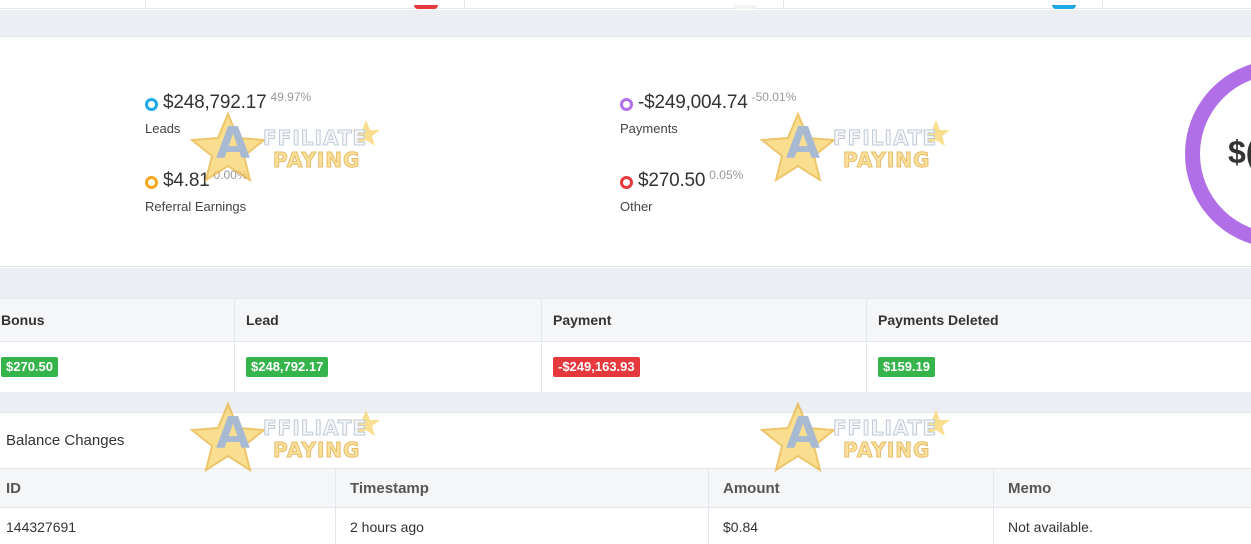 The image size is (1251, 544). What do you see at coordinates (693, 102) in the screenshot?
I see `stat-value: -$249,004.74` at bounding box center [693, 102].